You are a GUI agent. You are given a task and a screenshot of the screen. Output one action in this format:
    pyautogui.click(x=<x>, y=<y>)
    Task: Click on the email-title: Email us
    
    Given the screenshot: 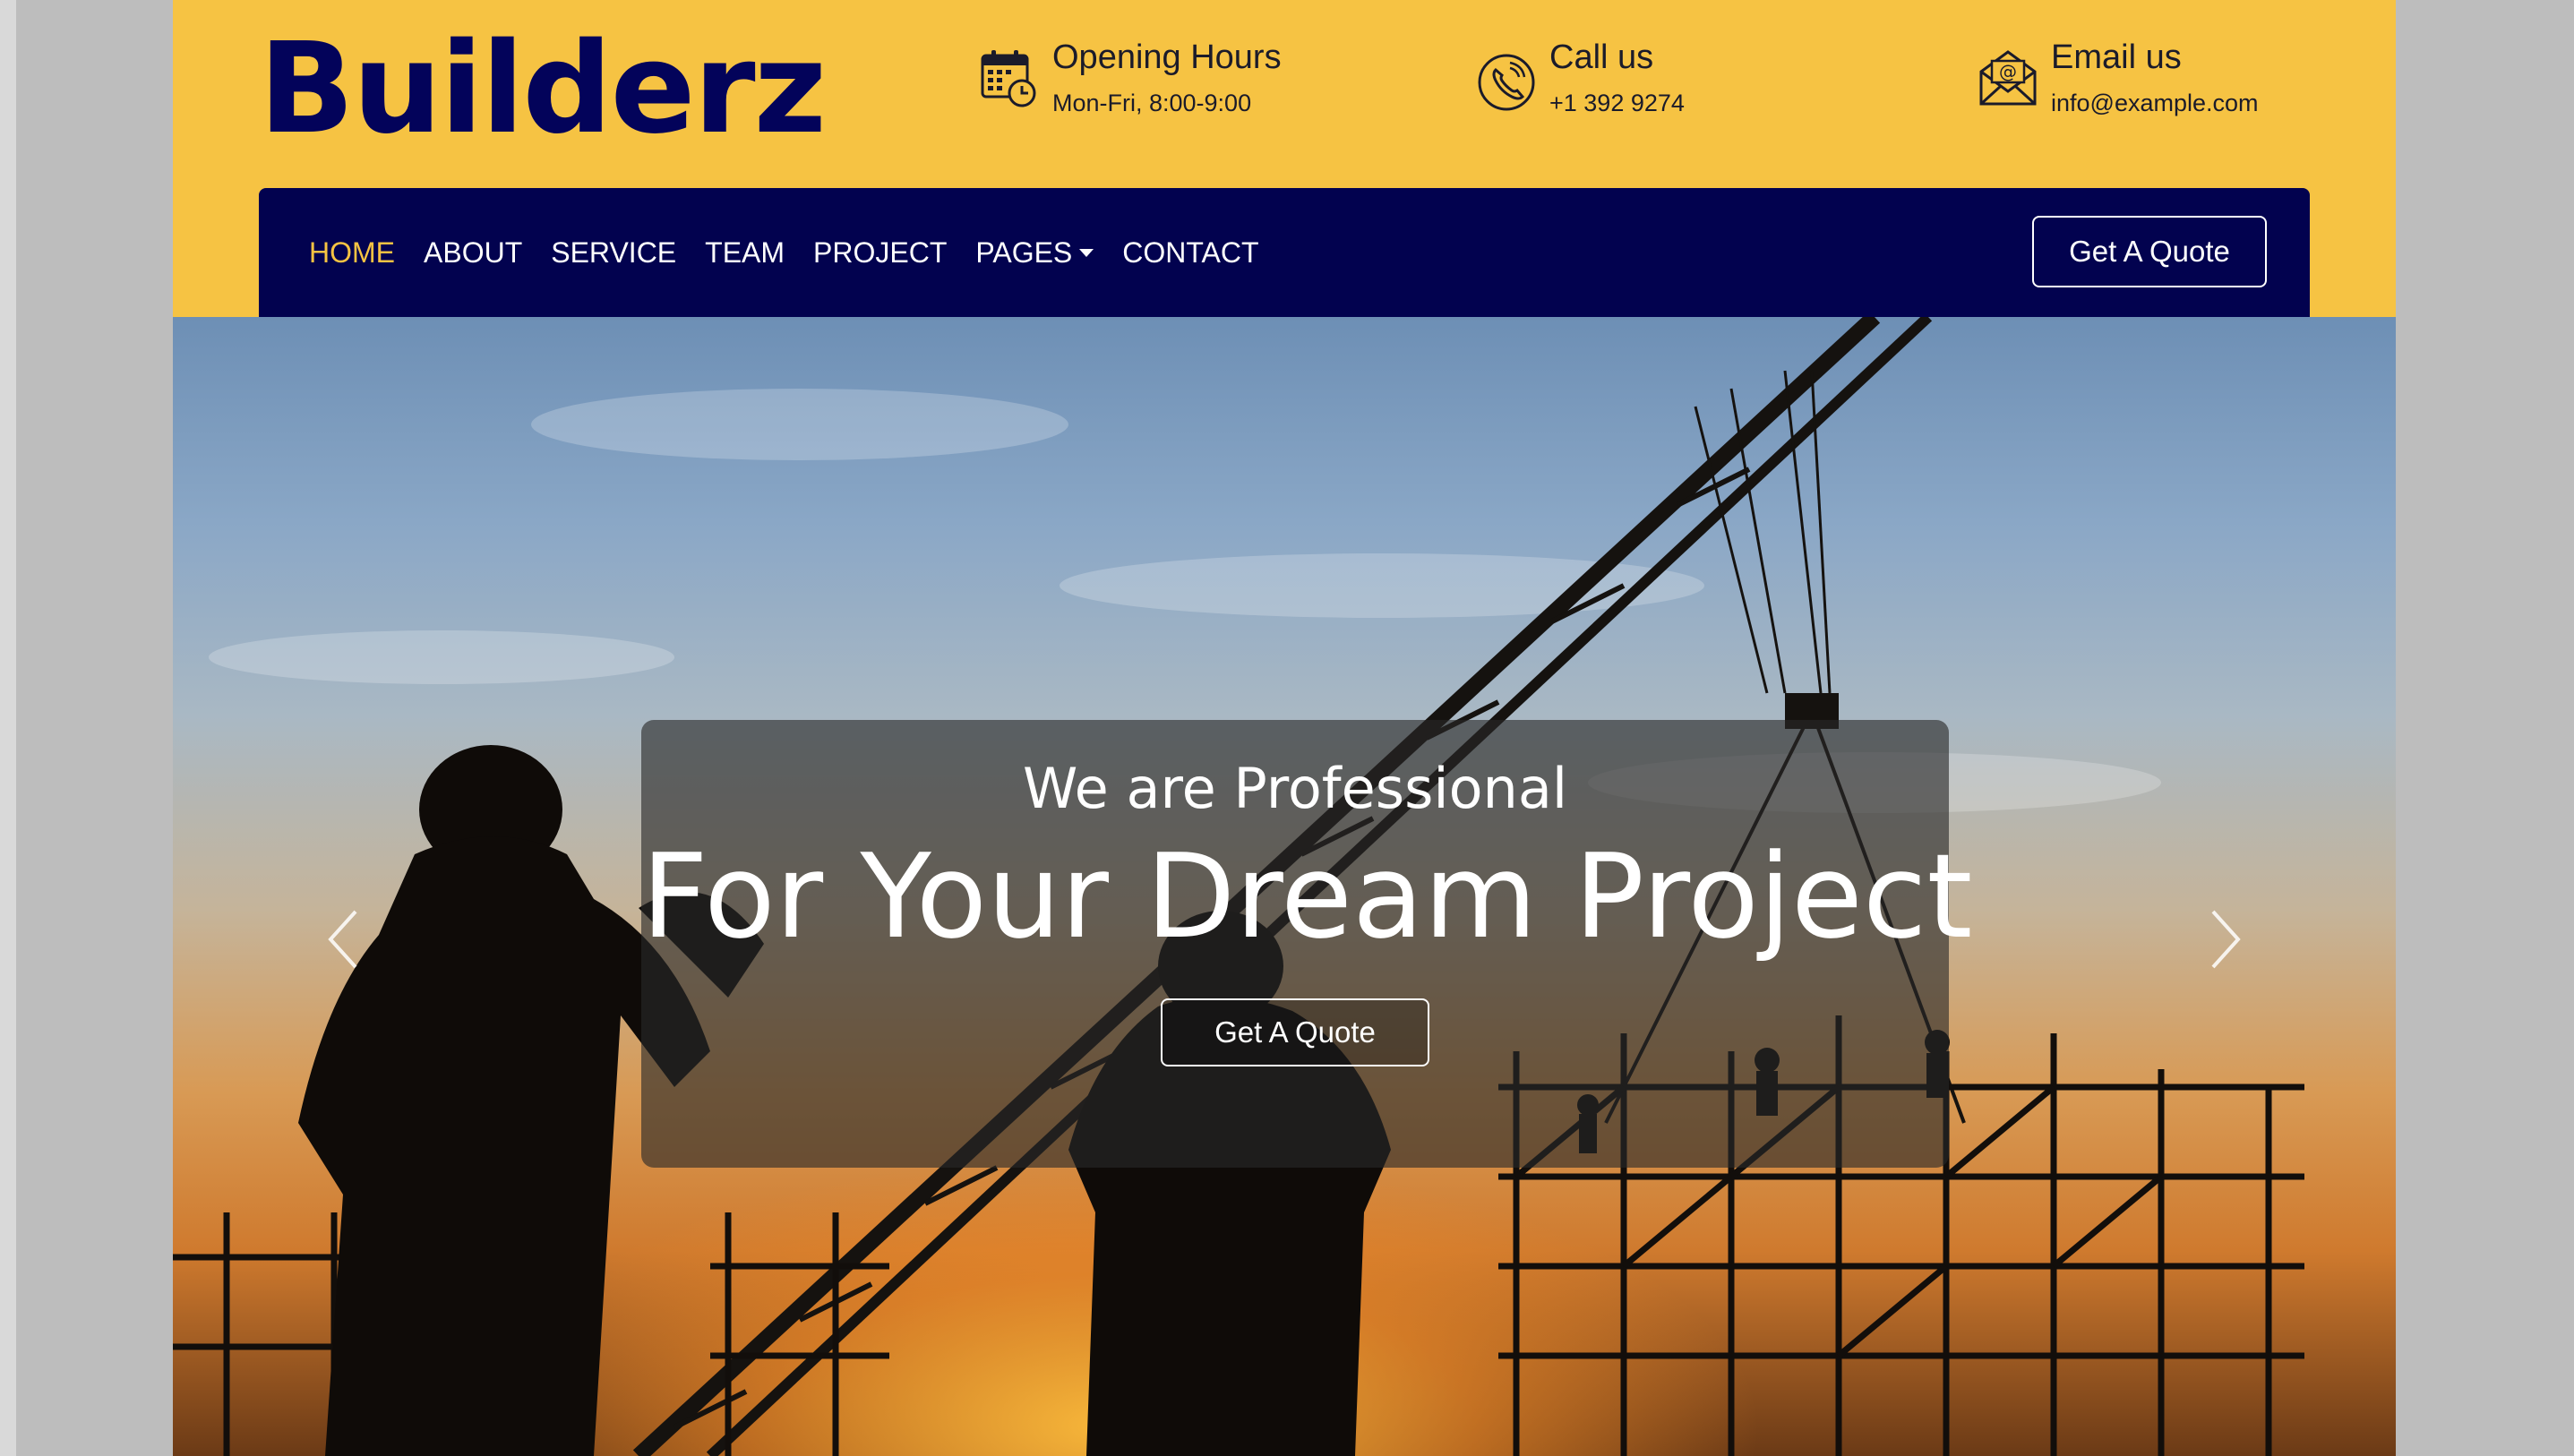 What is the action you would take?
    pyautogui.click(x=2116, y=57)
    